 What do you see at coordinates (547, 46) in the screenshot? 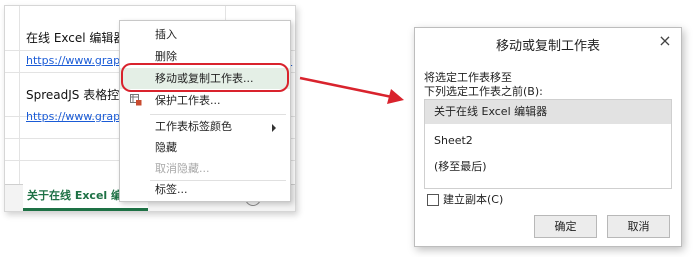
I see `dialog-title: 移动或复制工作表` at bounding box center [547, 46].